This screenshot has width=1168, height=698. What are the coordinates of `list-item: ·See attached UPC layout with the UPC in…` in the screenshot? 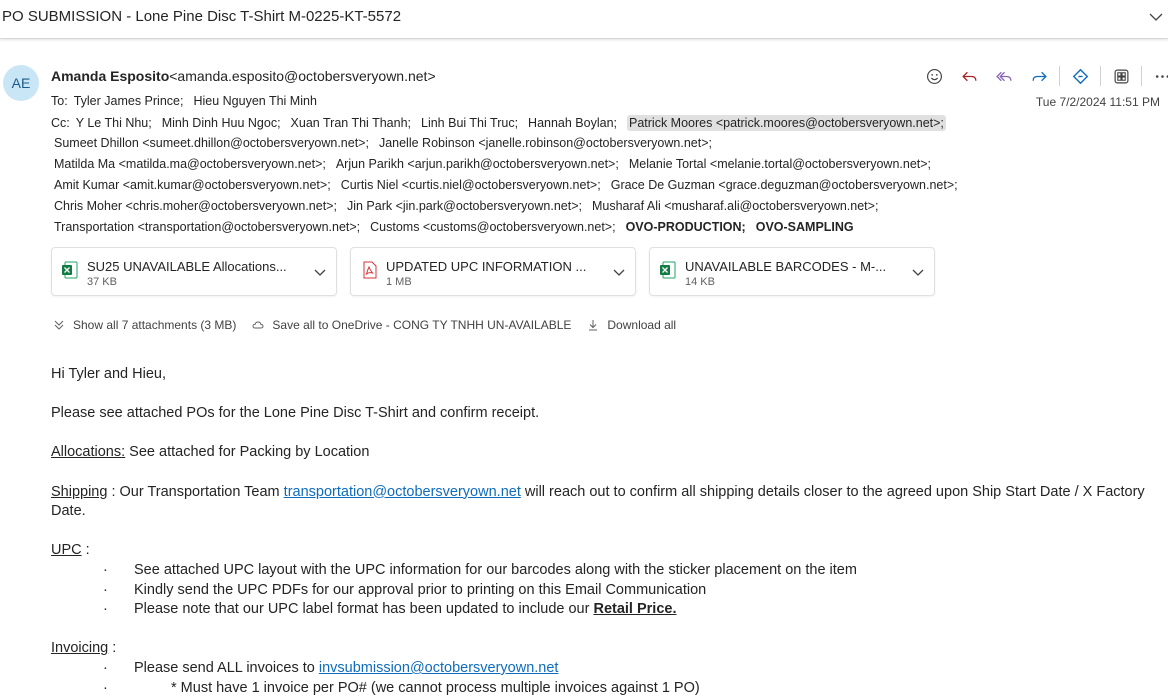 It's located at (606, 571).